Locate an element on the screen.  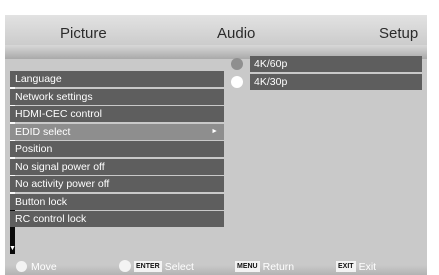
menu-item-label: HDMI-CEC control is located at coordinates (58, 114).